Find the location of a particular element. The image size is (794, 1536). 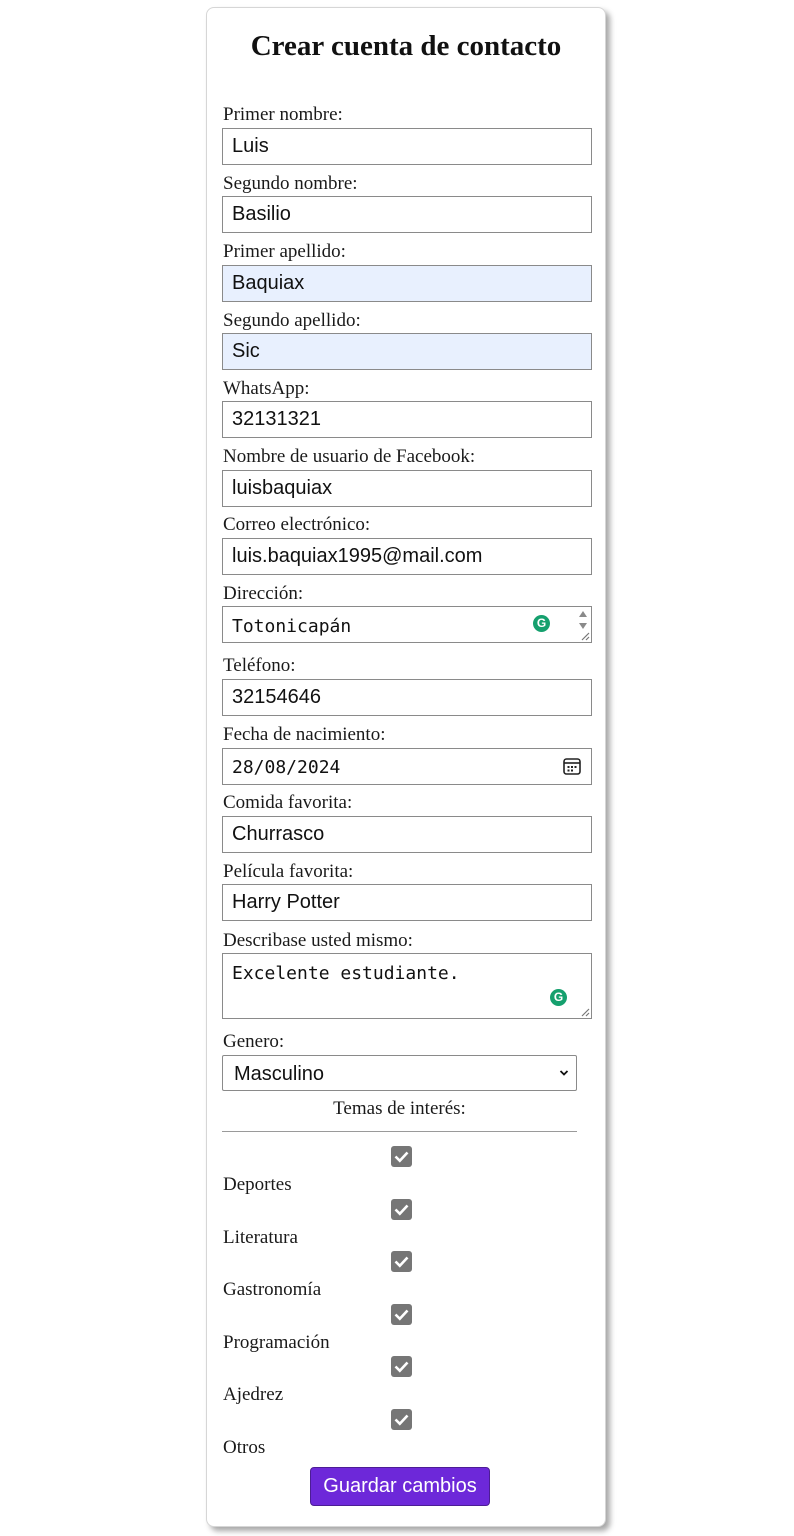

birthdate-label: Fecha de nacimiento: is located at coordinates (304, 734).